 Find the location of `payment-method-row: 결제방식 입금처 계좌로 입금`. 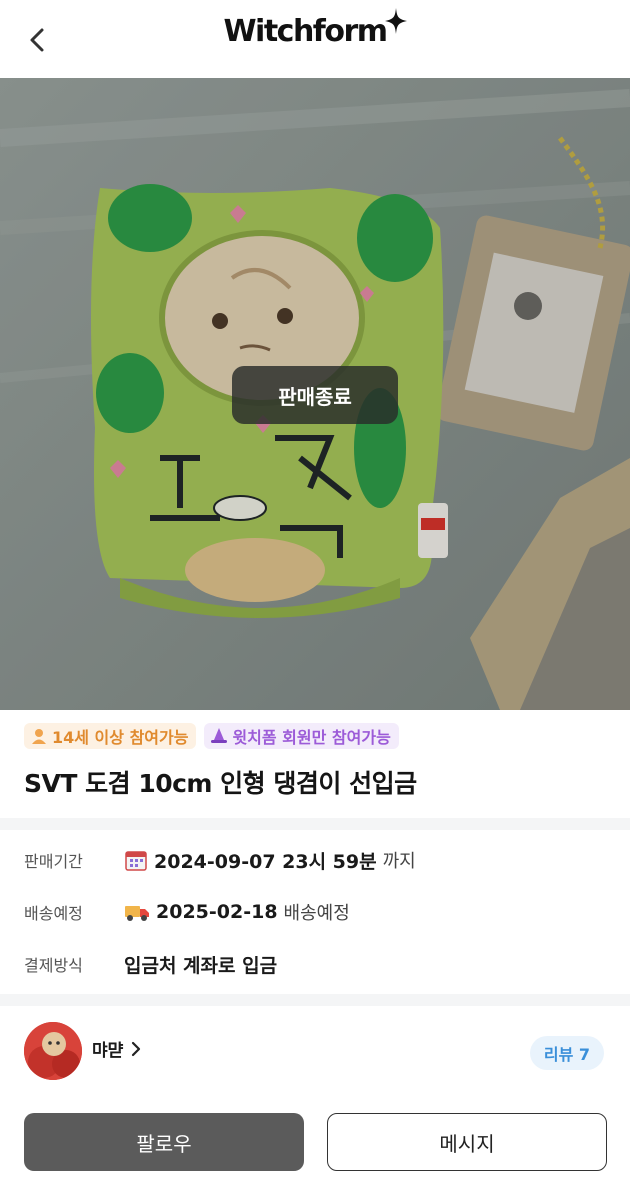

payment-method-row: 결제방식 입금처 계좌로 입금 is located at coordinates (150, 964).